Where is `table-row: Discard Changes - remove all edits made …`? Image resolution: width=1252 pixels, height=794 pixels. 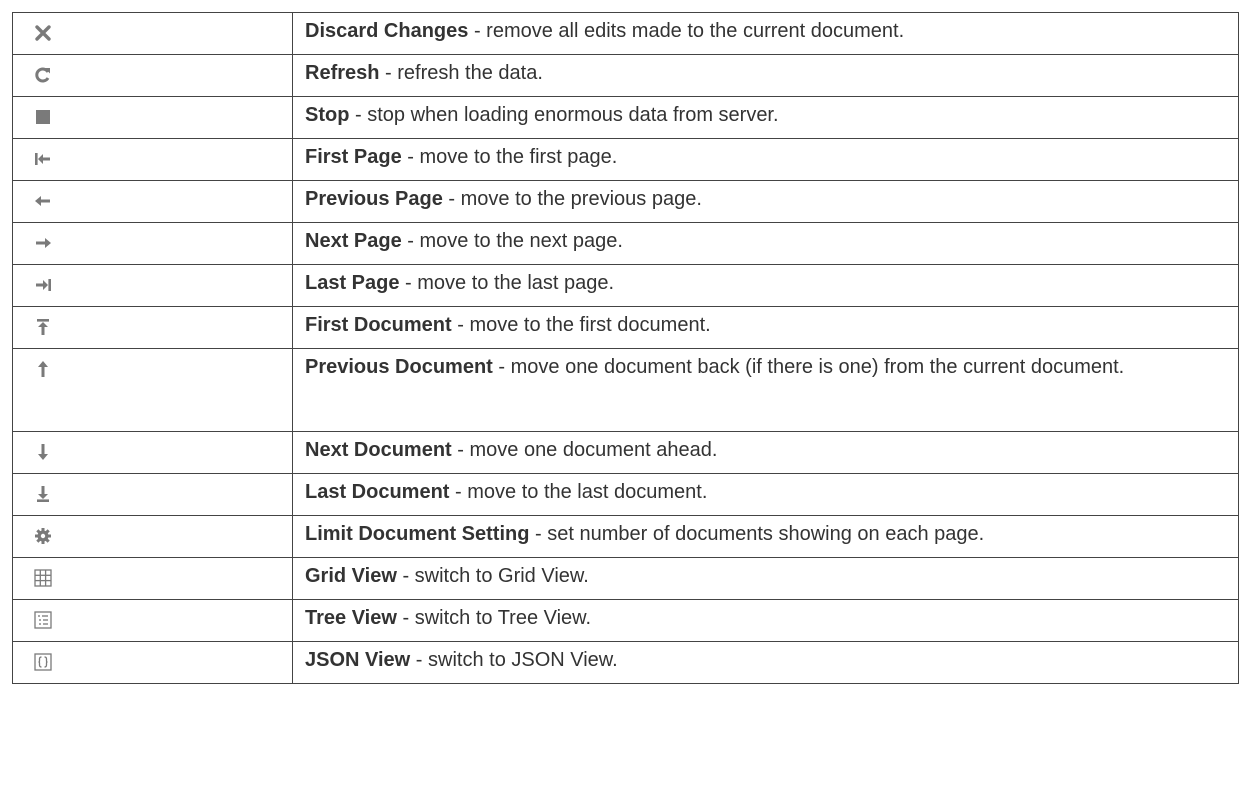
table-row: Discard Changes - remove all edits made … is located at coordinates (625, 33).